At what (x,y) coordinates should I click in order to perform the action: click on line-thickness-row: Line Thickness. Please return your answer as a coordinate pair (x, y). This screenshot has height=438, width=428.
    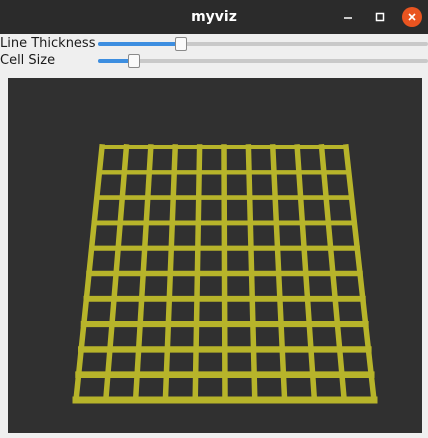
    Looking at the image, I should click on (214, 44).